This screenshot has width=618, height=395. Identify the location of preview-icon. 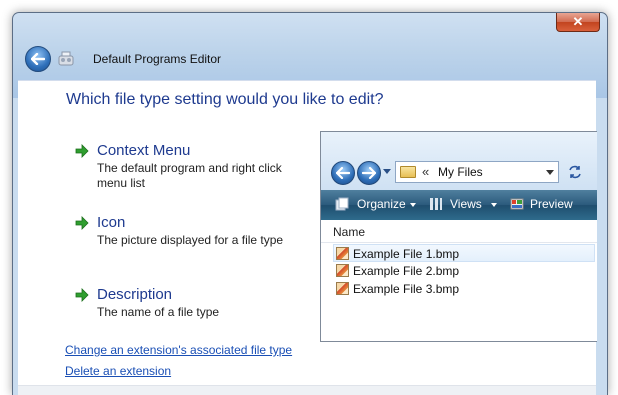
(517, 204).